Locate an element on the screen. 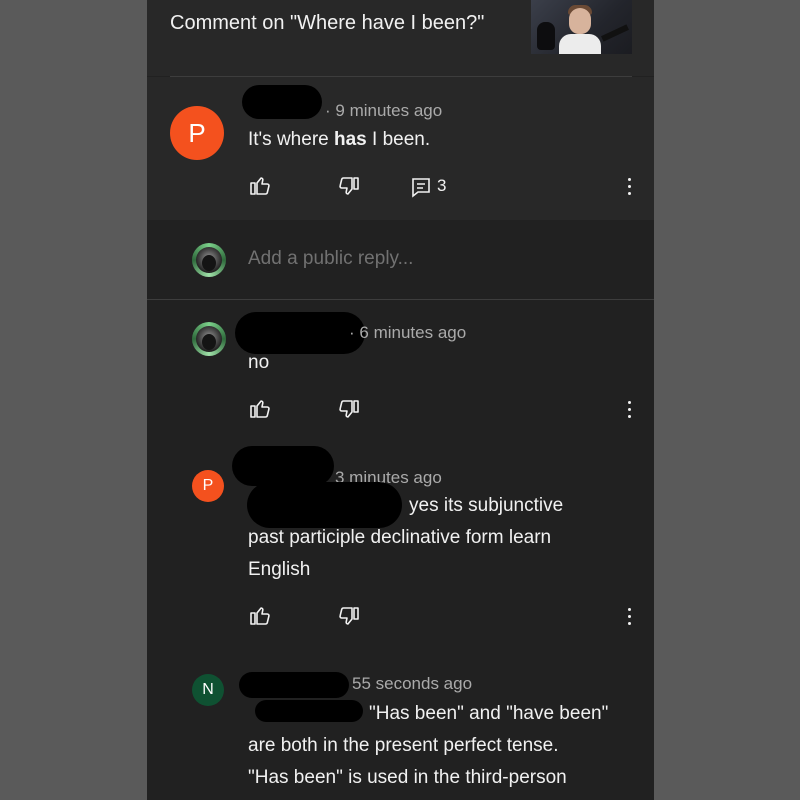 This screenshot has height=800, width=800. comment-time: · 9 minutes ago is located at coordinates (384, 110).